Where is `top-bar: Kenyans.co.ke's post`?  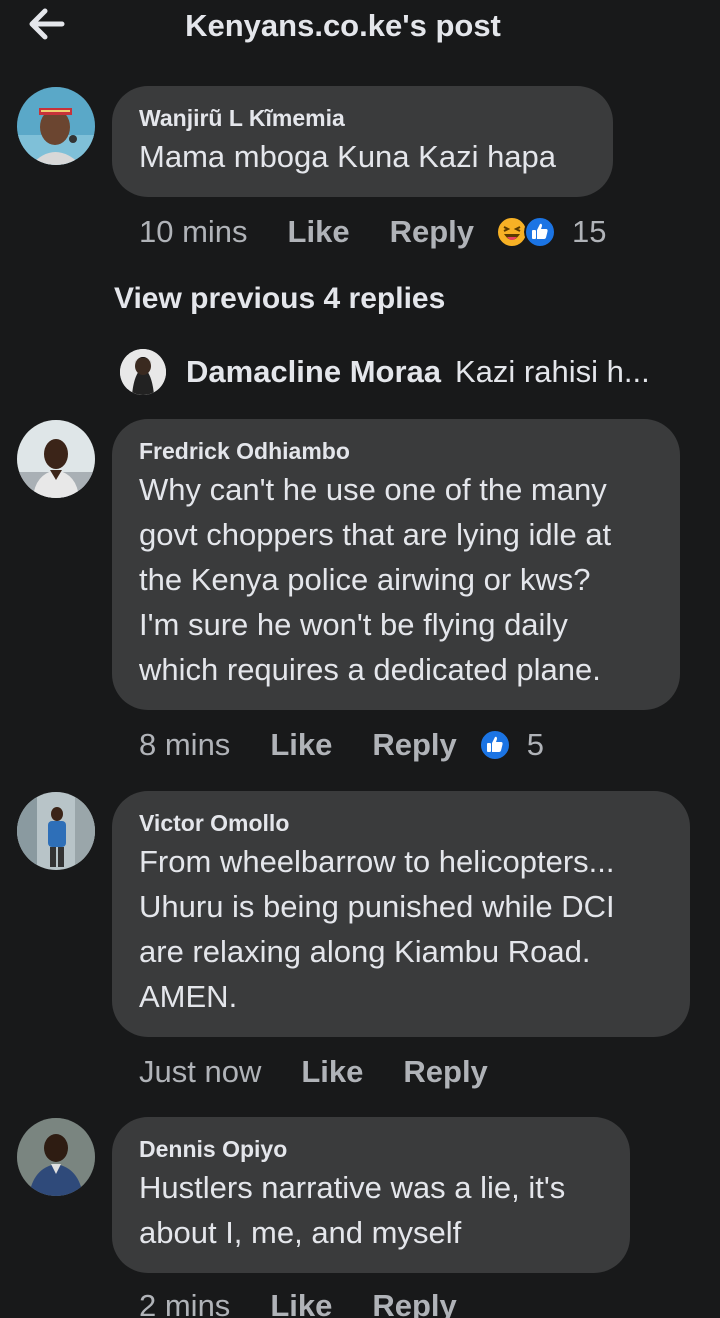 top-bar: Kenyans.co.ke's post is located at coordinates (360, 28).